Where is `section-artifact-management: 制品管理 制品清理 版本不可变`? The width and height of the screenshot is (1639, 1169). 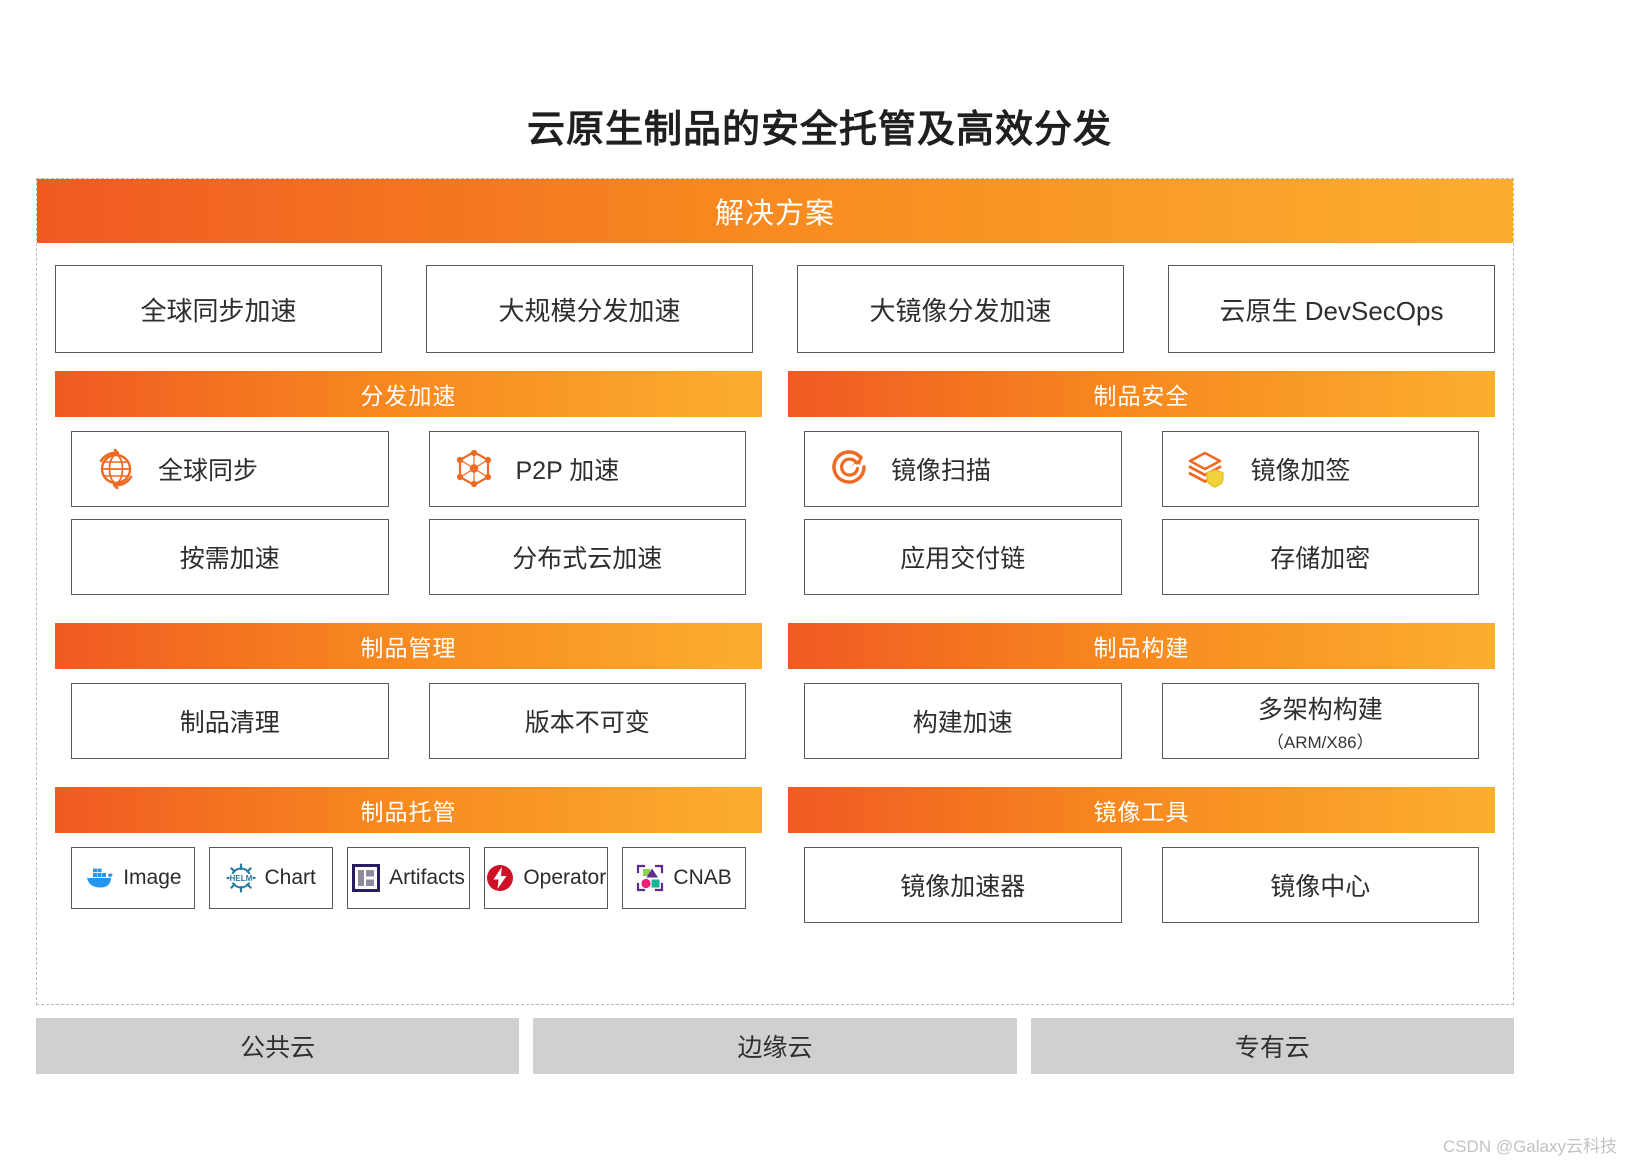
section-artifact-management: 制品管理 制品清理 版本不可变 is located at coordinates (408, 699).